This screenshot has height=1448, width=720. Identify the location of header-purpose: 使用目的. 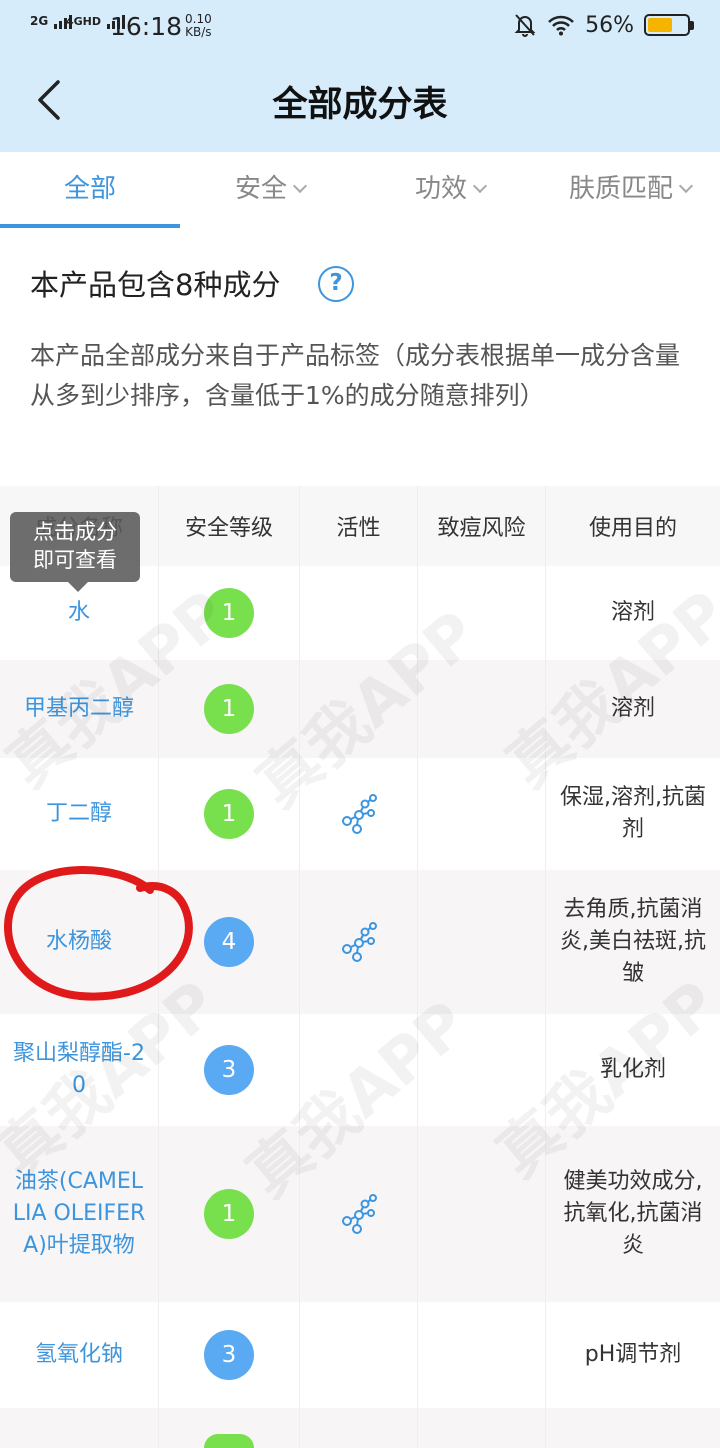
(632, 528).